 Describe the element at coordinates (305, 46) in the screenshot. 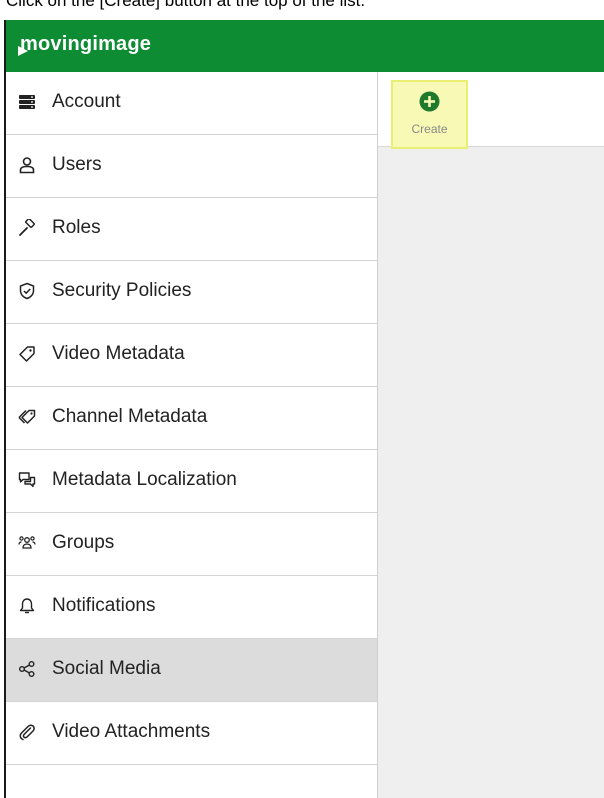

I see `app-header: movingimage` at that location.